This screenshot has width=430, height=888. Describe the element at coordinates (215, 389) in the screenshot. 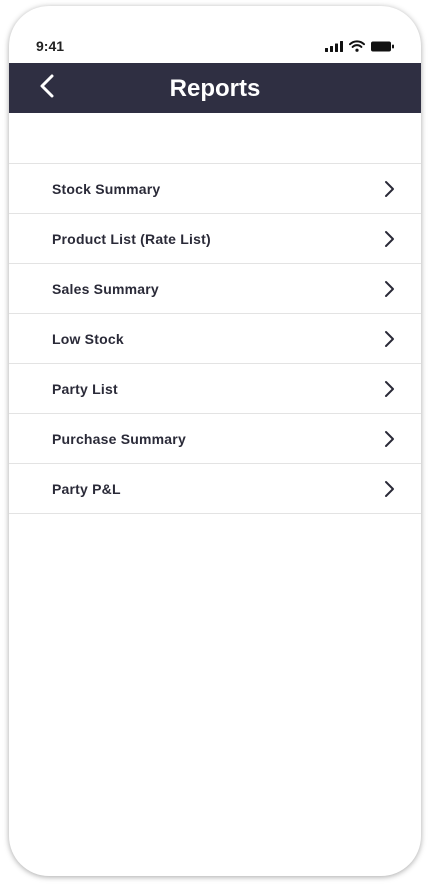

I see `report-item-party-list: Party List` at that location.